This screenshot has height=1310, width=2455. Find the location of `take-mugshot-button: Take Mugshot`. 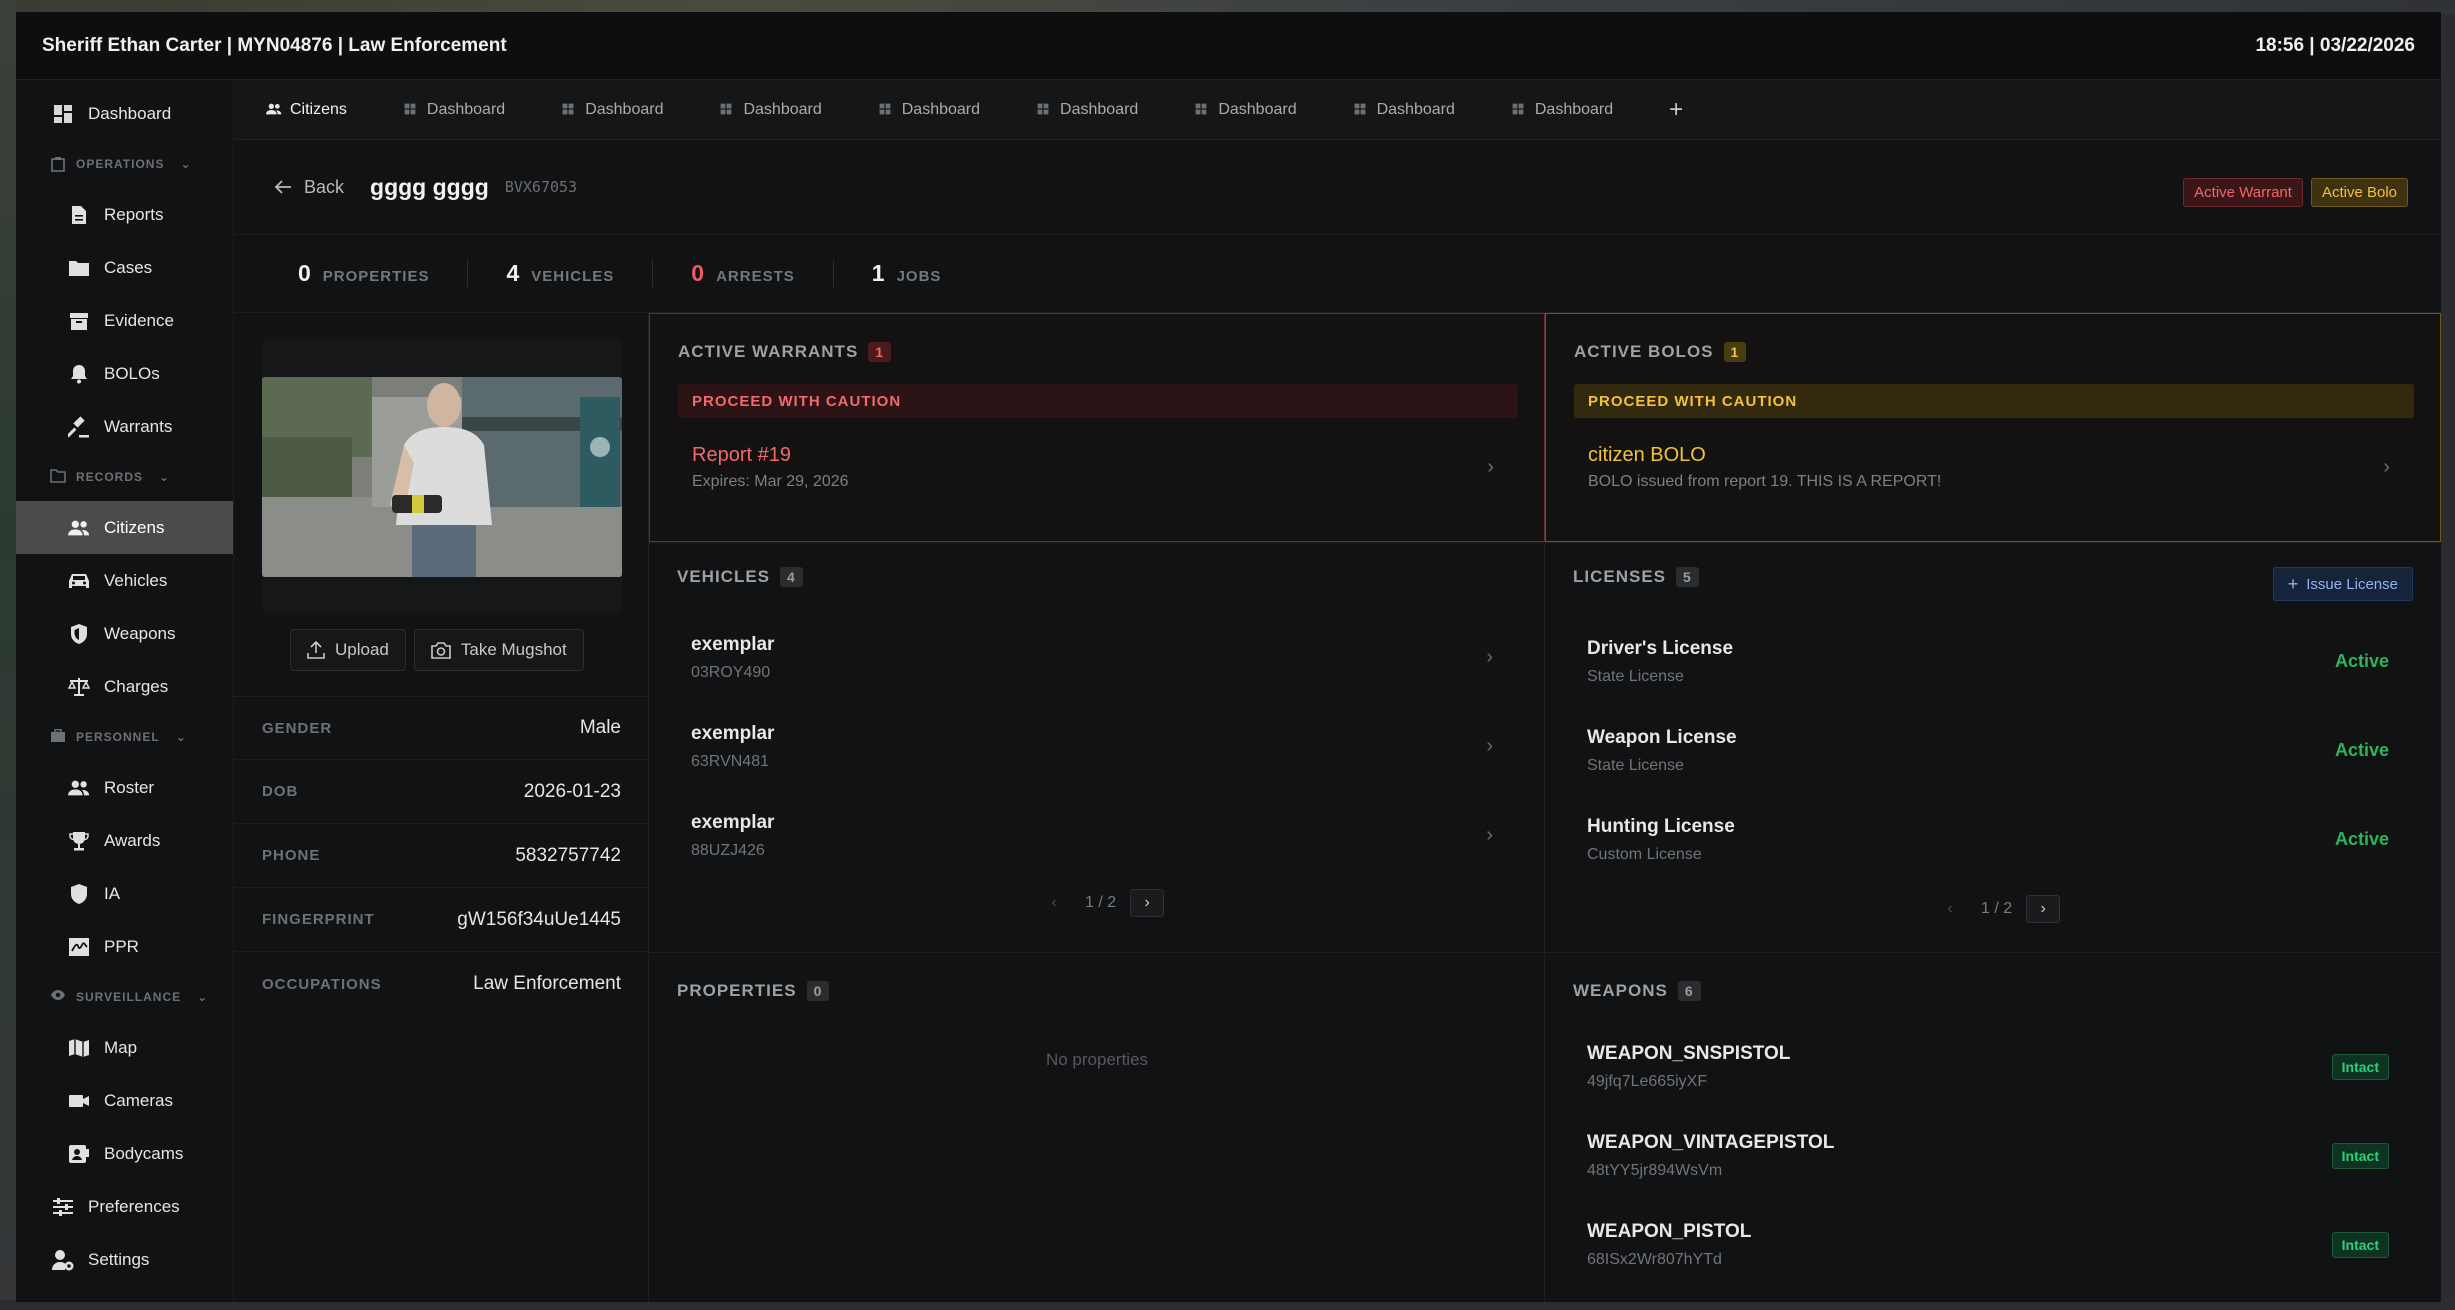

take-mugshot-button: Take Mugshot is located at coordinates (498, 650).